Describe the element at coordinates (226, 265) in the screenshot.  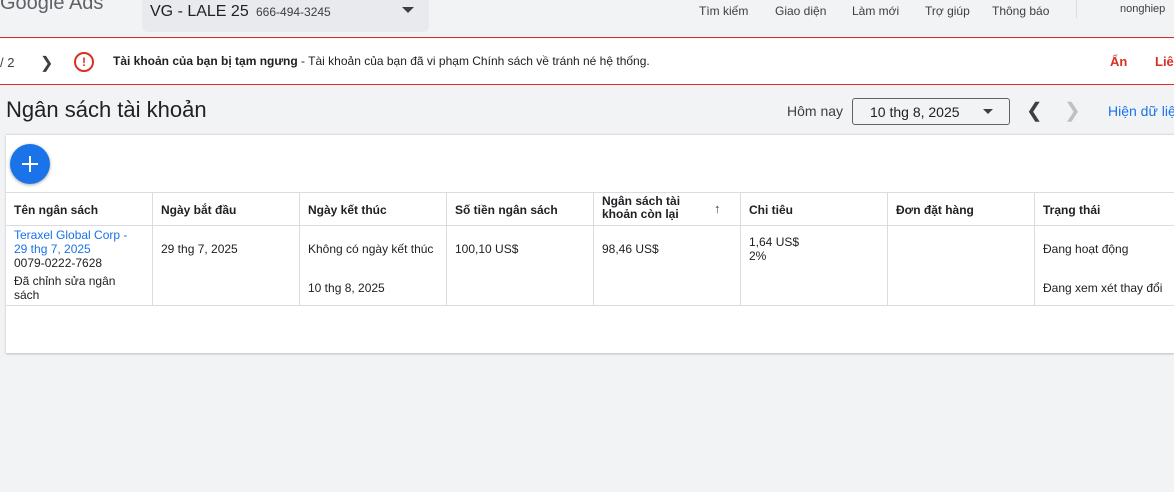
I see `cell-start-date: 29 thg 7, 2025` at that location.